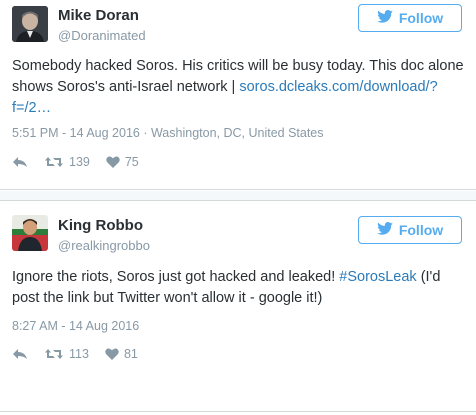  I want to click on tweet-timestamp: 8:27 AM - 14 Aug 2016, so click(75, 326).